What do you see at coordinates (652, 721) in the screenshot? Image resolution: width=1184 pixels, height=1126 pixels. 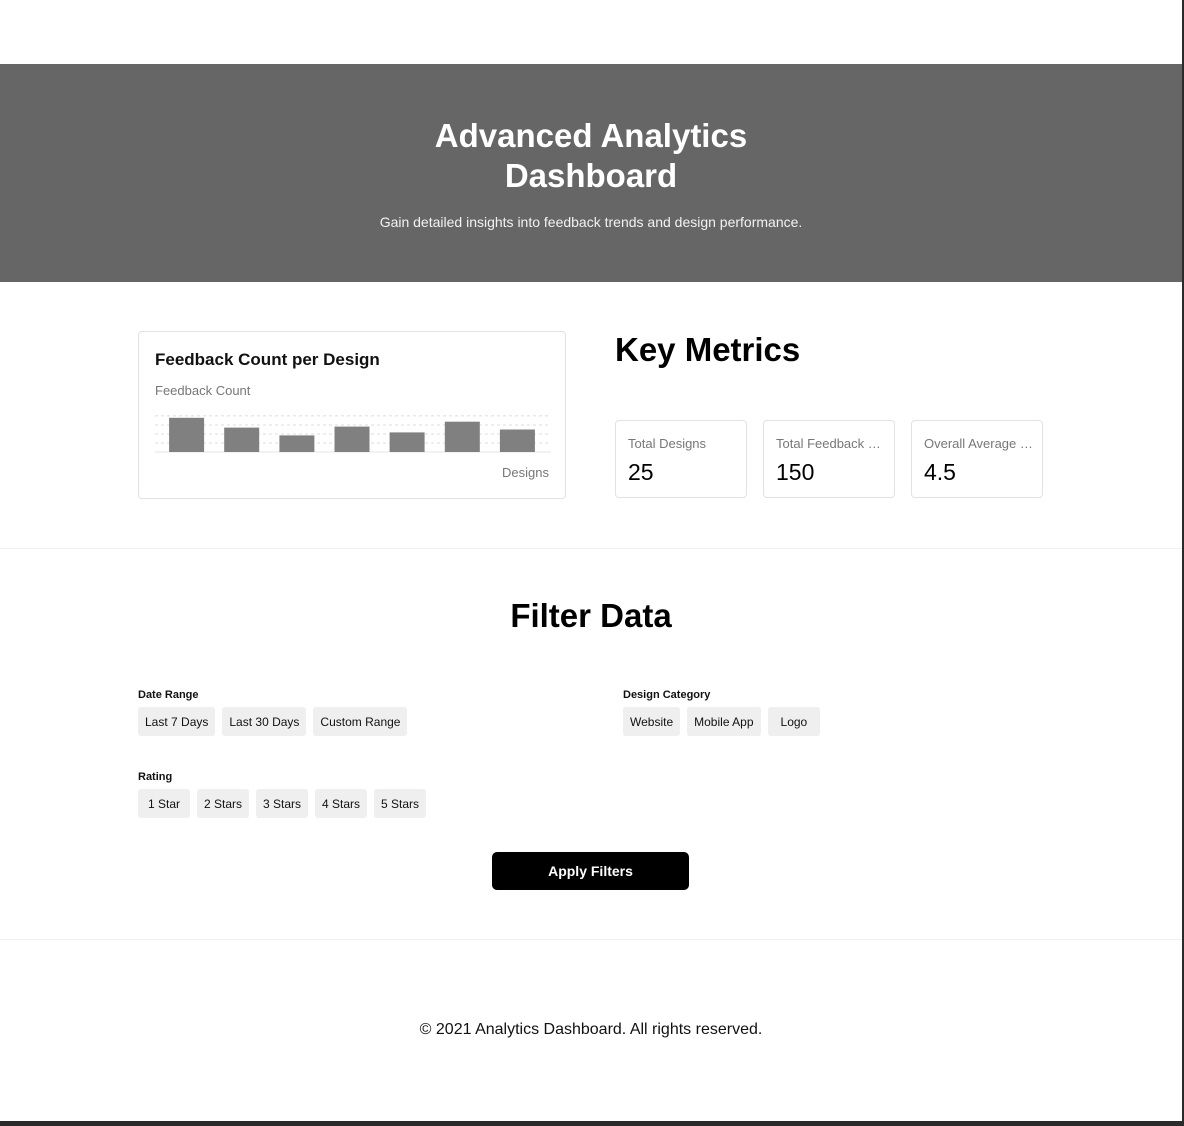 I see `filter-chip-website: Website` at bounding box center [652, 721].